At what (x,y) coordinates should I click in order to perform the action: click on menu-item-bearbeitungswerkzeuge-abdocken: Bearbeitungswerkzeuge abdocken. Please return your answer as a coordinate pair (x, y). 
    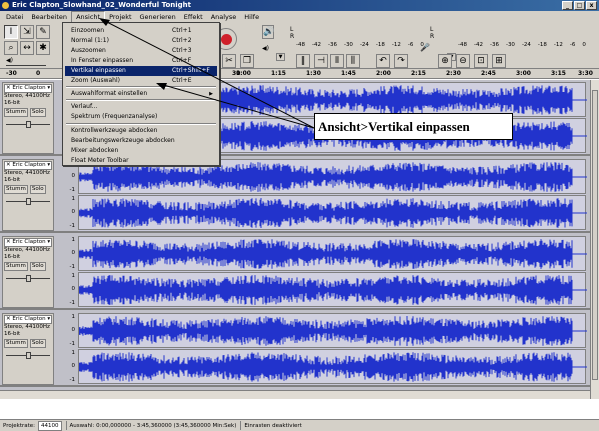
    Looking at the image, I should click on (141, 141).